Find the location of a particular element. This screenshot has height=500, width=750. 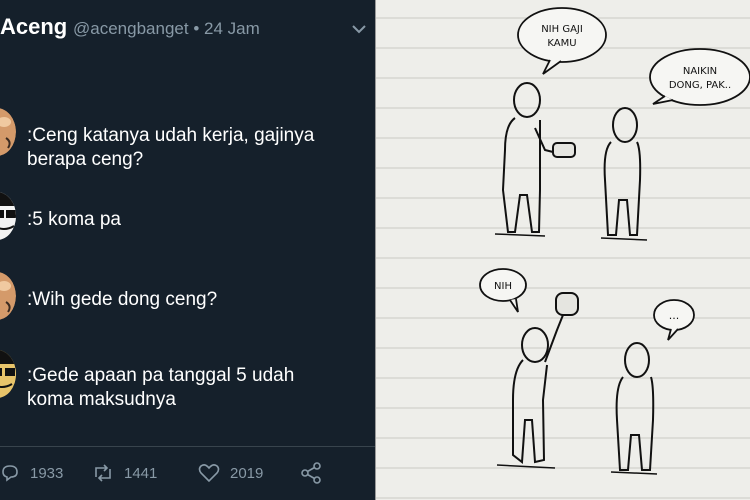

tweet-header: Aceng @acengbanget • 24 Jam is located at coordinates (187, 28).